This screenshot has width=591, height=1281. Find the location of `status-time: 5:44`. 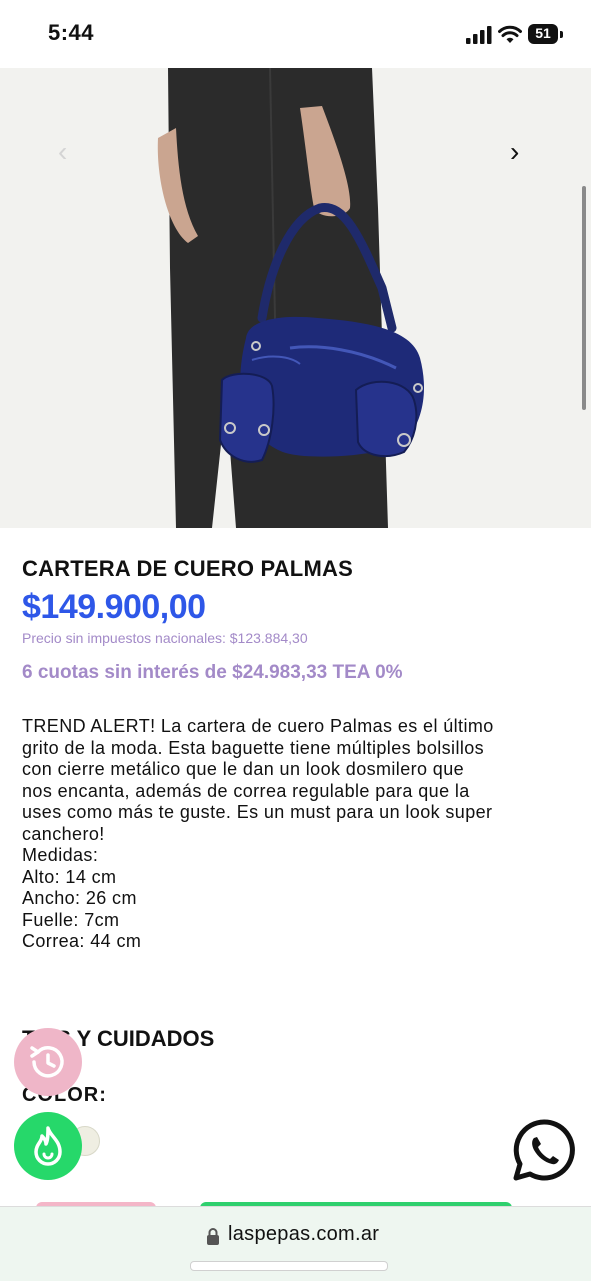

status-time: 5:44 is located at coordinates (71, 32).